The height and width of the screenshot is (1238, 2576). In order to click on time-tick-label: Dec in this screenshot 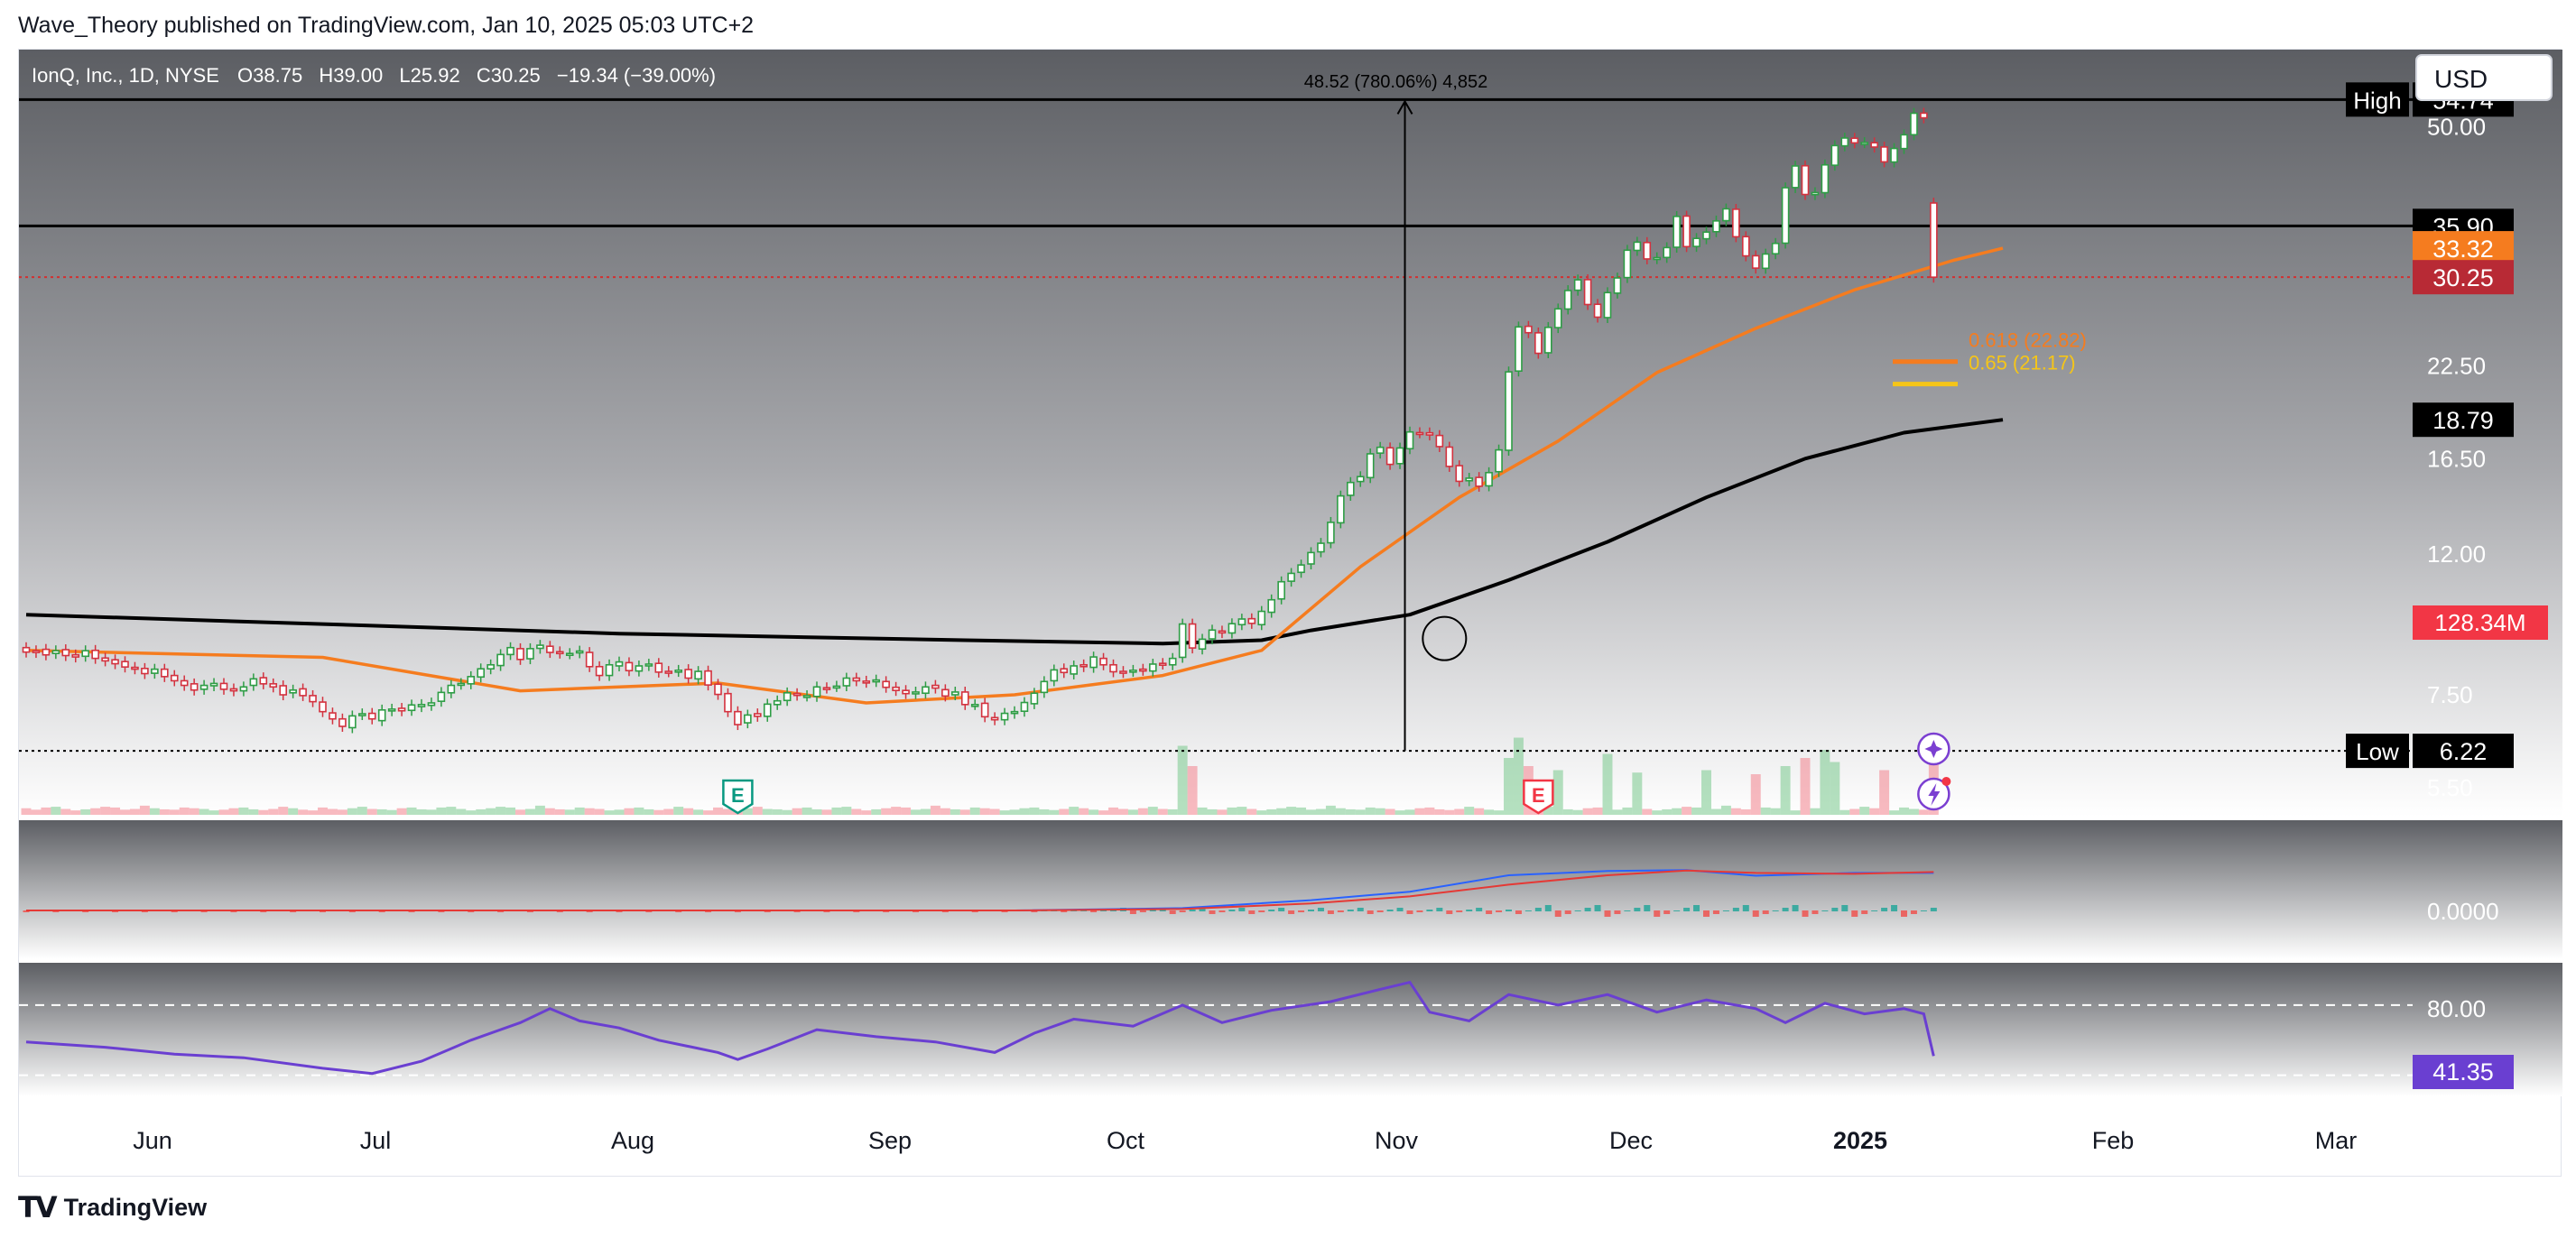, I will do `click(1631, 1140)`.